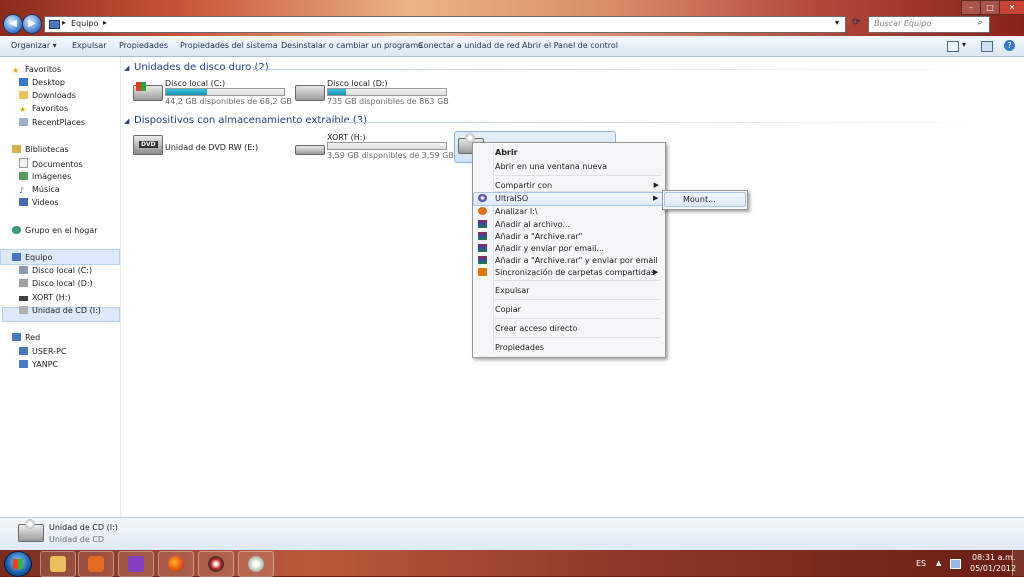 Image resolution: width=1024 pixels, height=577 pixels. What do you see at coordinates (105, 22) in the screenshot?
I see `chevron-right-icon: ▸` at bounding box center [105, 22].